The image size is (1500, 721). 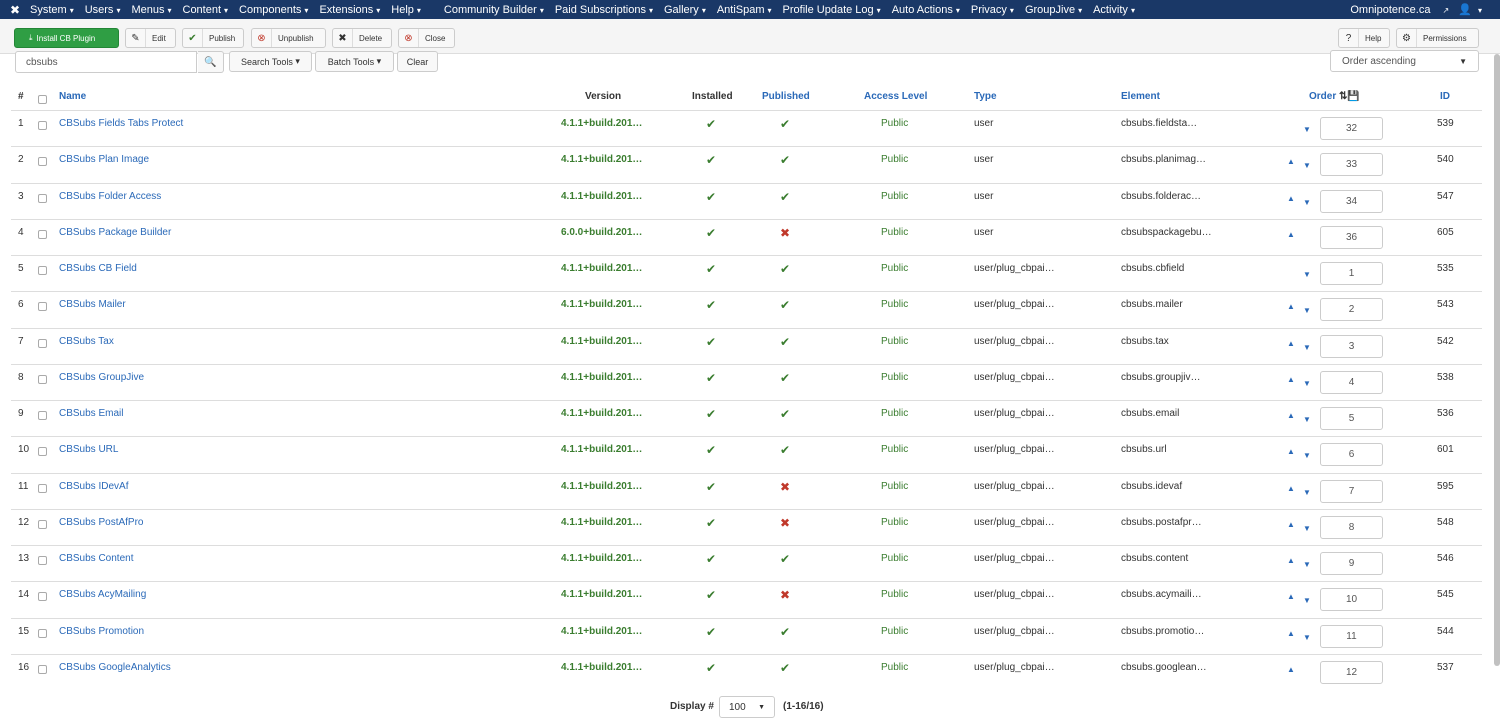 What do you see at coordinates (101, 377) in the screenshot?
I see `plugin-name-link: CBSubs GroupJive` at bounding box center [101, 377].